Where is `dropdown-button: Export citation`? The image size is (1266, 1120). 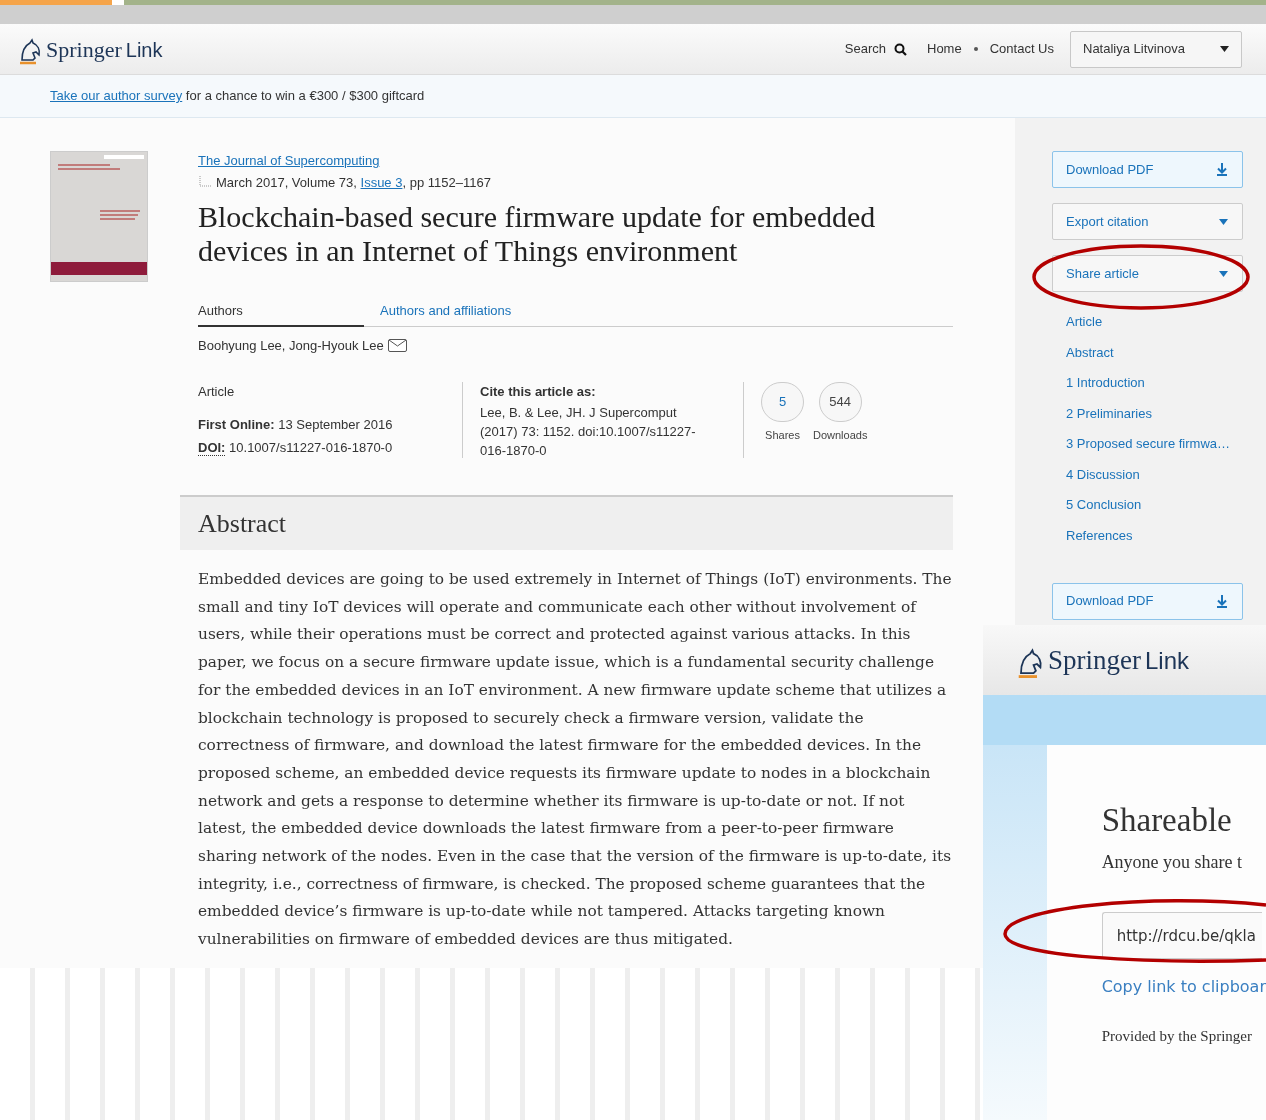
dropdown-button: Export citation is located at coordinates (1147, 221).